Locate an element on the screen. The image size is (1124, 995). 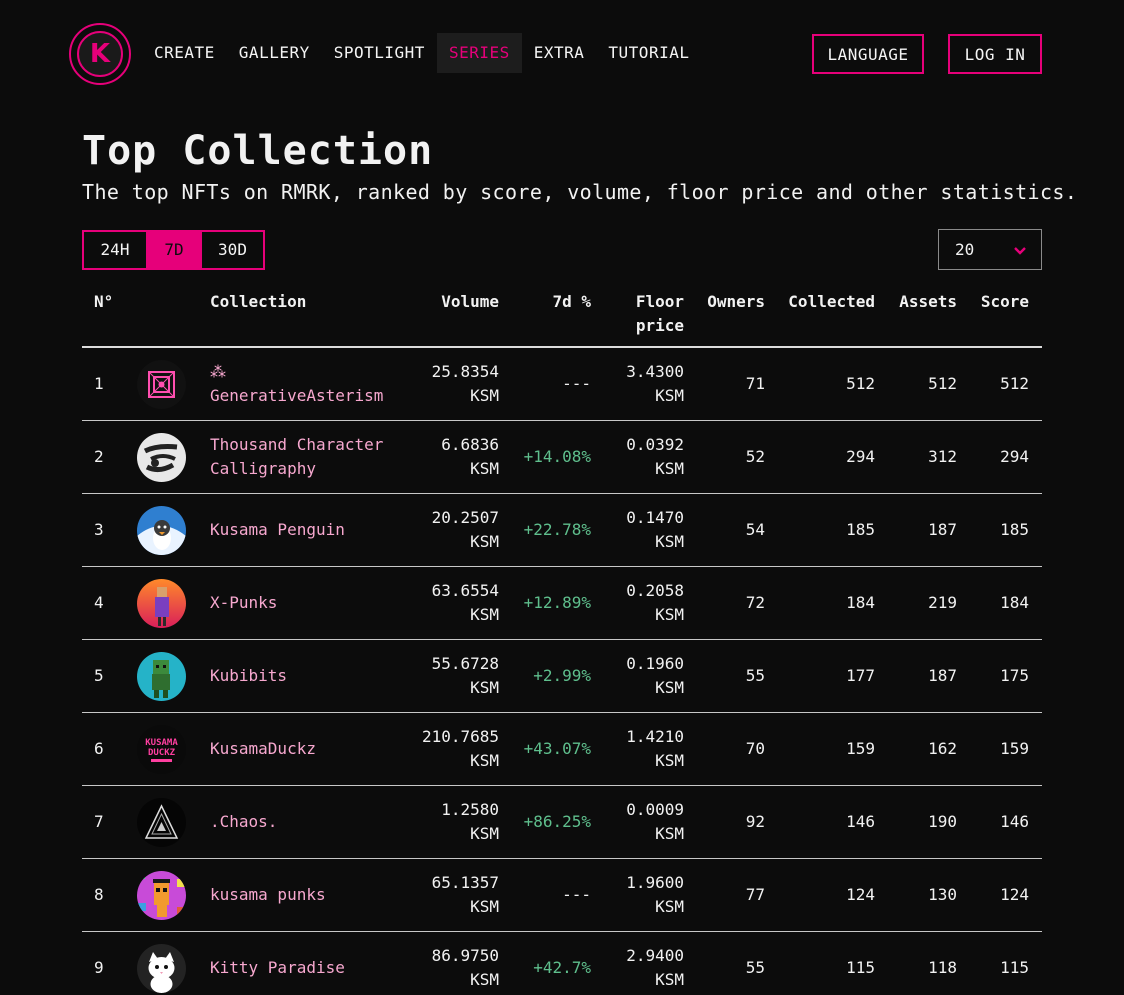
header-assets: Assets is located at coordinates (928, 302).